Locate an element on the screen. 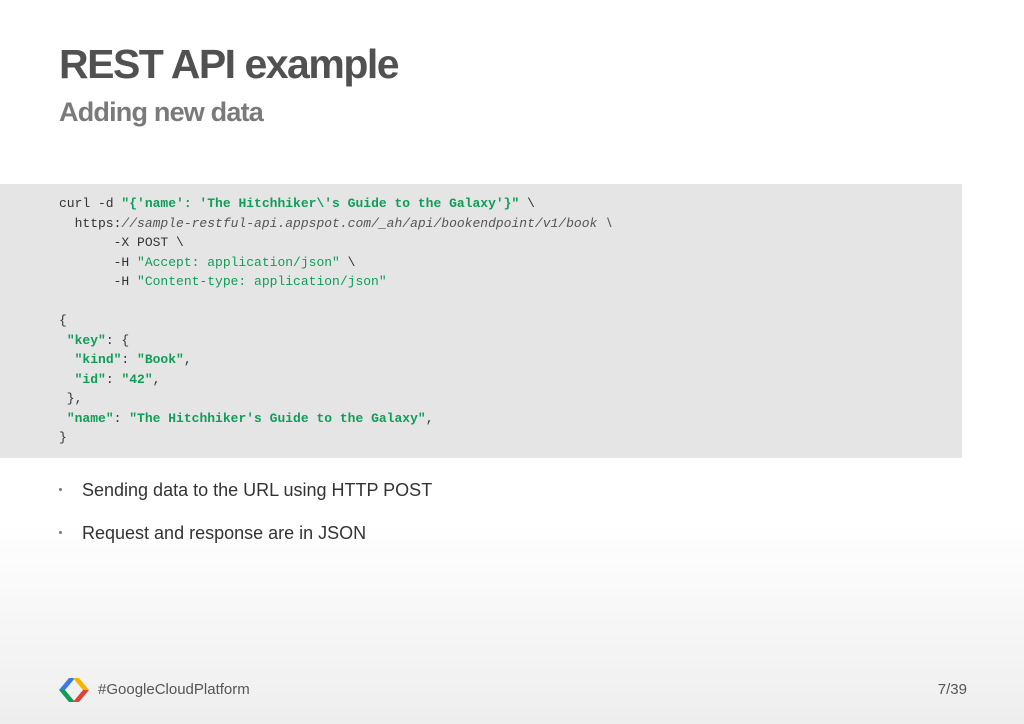 The height and width of the screenshot is (724, 1024). bullet-item: Sending data to the URL using HTTP POST is located at coordinates (245, 496).